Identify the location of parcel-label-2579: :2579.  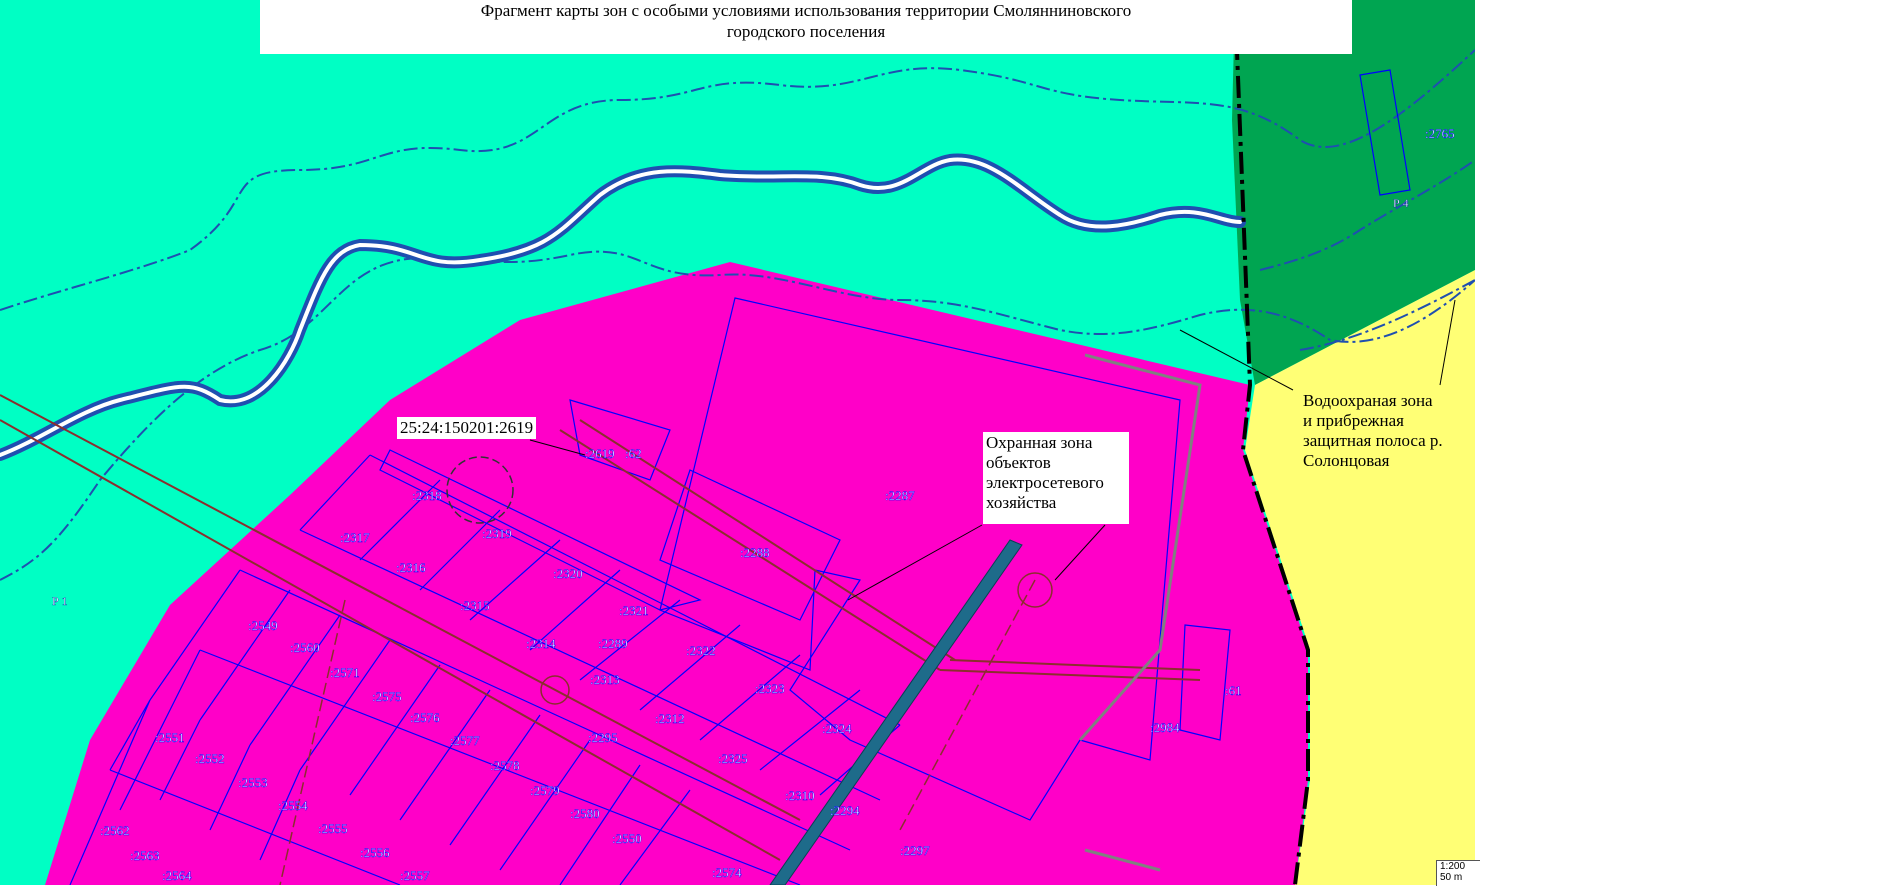
(545, 790).